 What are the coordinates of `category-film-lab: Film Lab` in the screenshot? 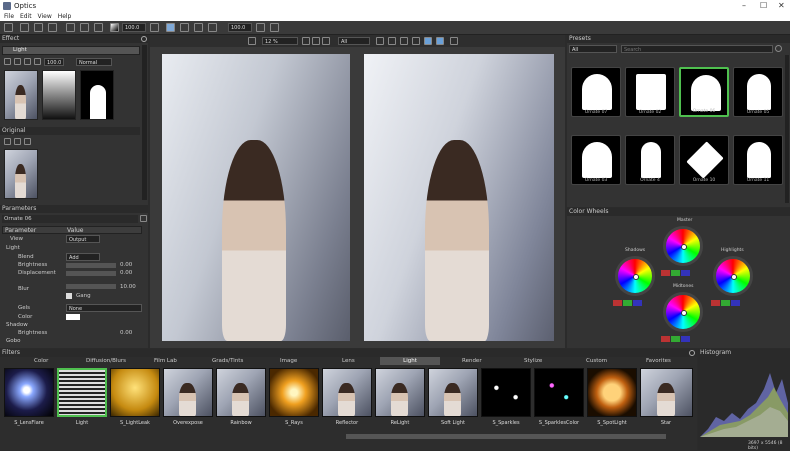 It's located at (165, 361).